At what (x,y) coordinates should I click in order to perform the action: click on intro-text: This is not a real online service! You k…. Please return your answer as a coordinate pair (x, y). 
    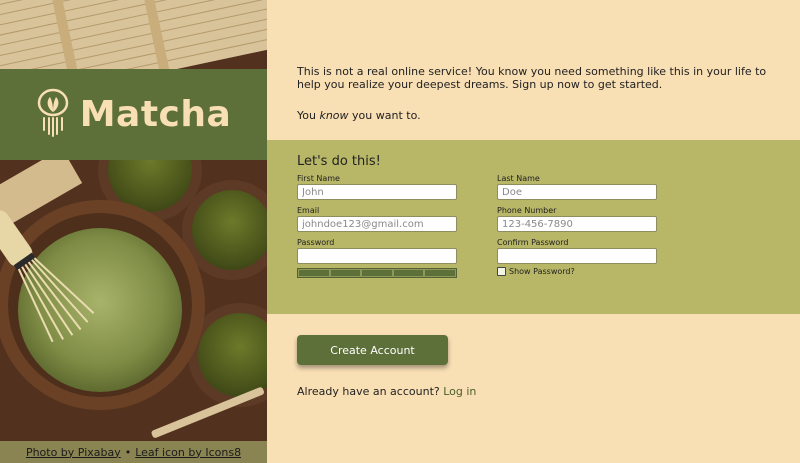
    Looking at the image, I should click on (537, 93).